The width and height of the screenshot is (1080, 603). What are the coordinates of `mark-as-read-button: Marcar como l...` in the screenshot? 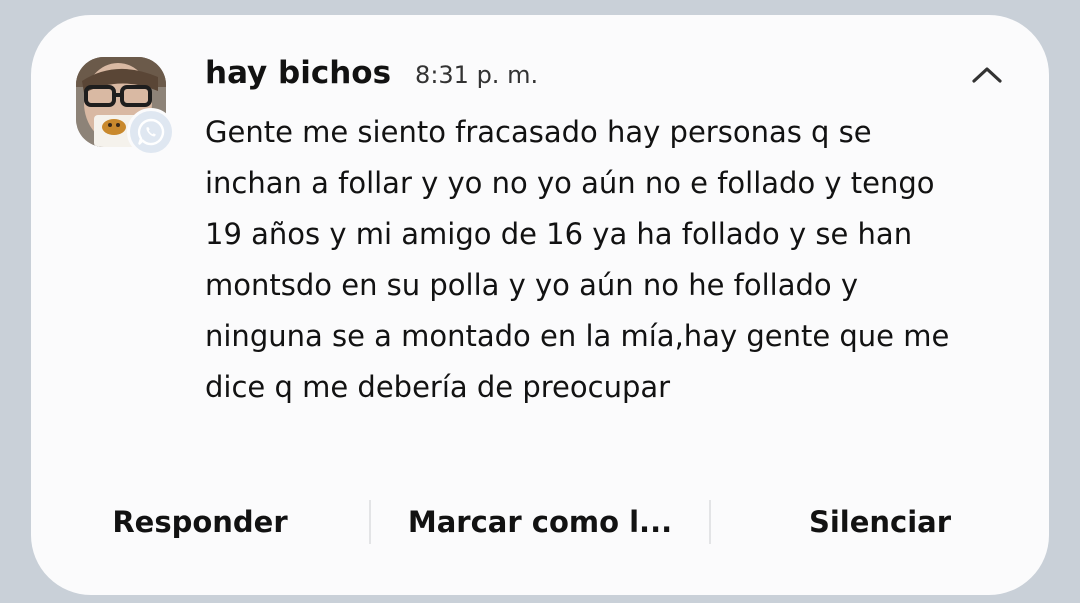 It's located at (540, 522).